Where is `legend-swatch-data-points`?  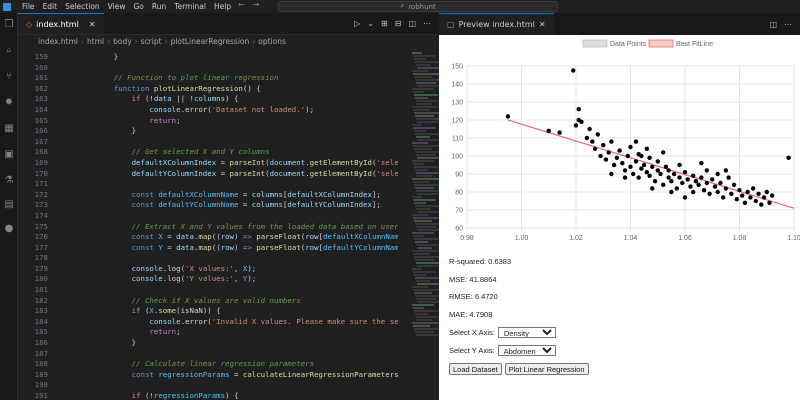
legend-swatch-data-points is located at coordinates (595, 43).